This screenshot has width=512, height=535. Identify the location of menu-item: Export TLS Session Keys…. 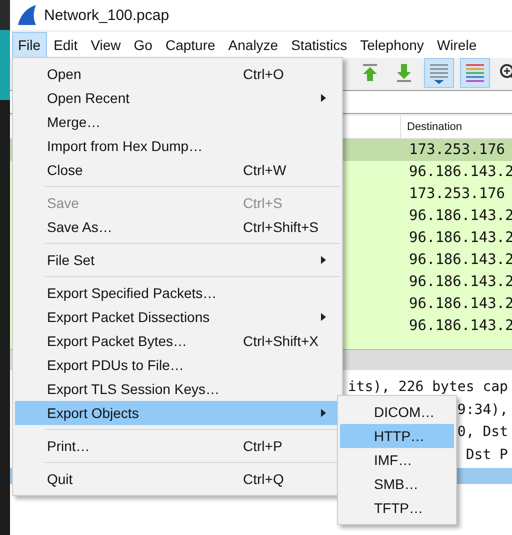
(177, 389).